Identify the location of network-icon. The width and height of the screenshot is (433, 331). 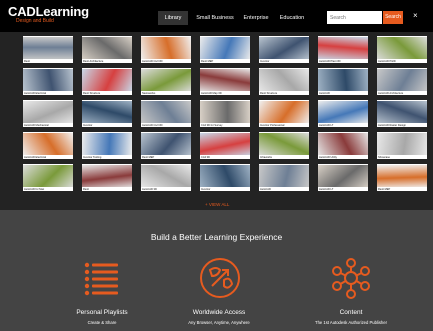
(351, 278).